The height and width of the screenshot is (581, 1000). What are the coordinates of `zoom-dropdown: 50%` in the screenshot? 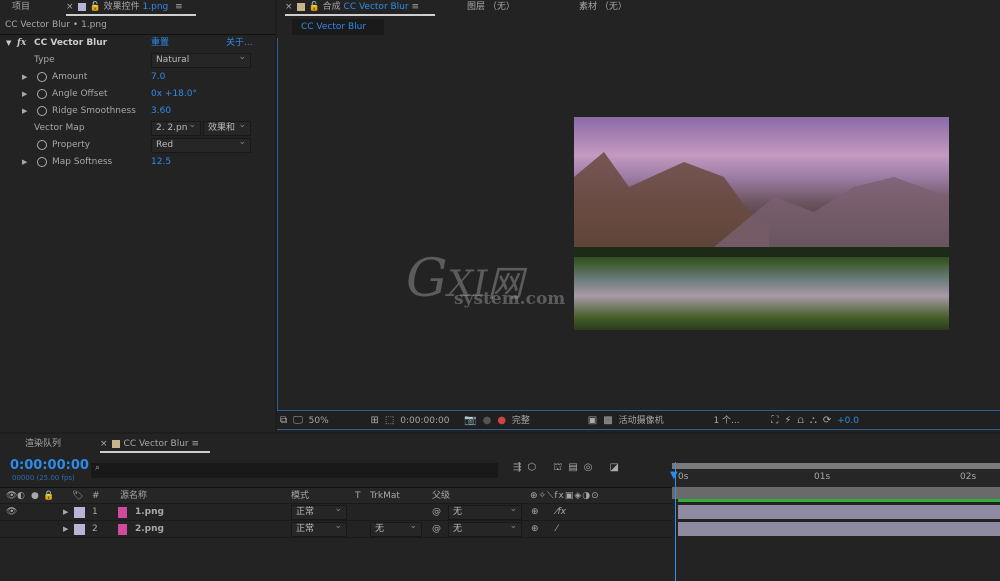 It's located at (337, 421).